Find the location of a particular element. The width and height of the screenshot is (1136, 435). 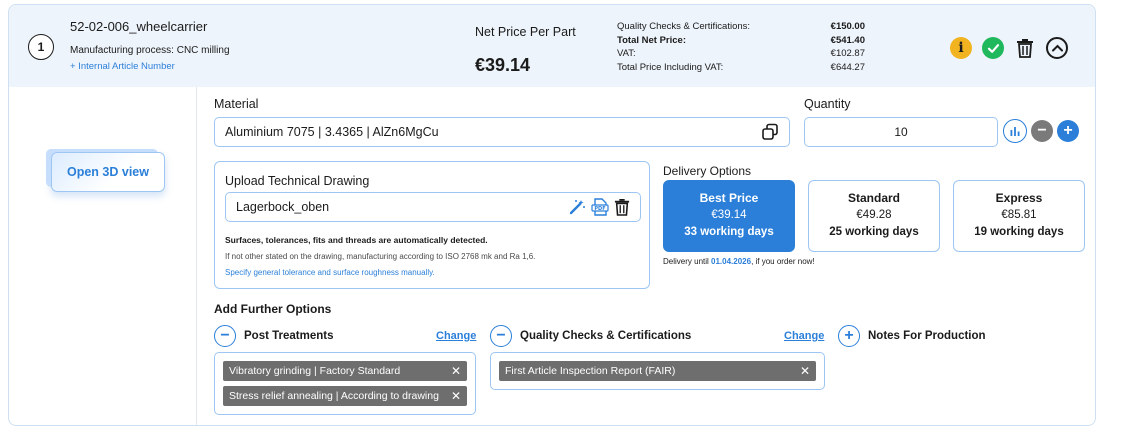

summary-value: €102.87 is located at coordinates (847, 53).